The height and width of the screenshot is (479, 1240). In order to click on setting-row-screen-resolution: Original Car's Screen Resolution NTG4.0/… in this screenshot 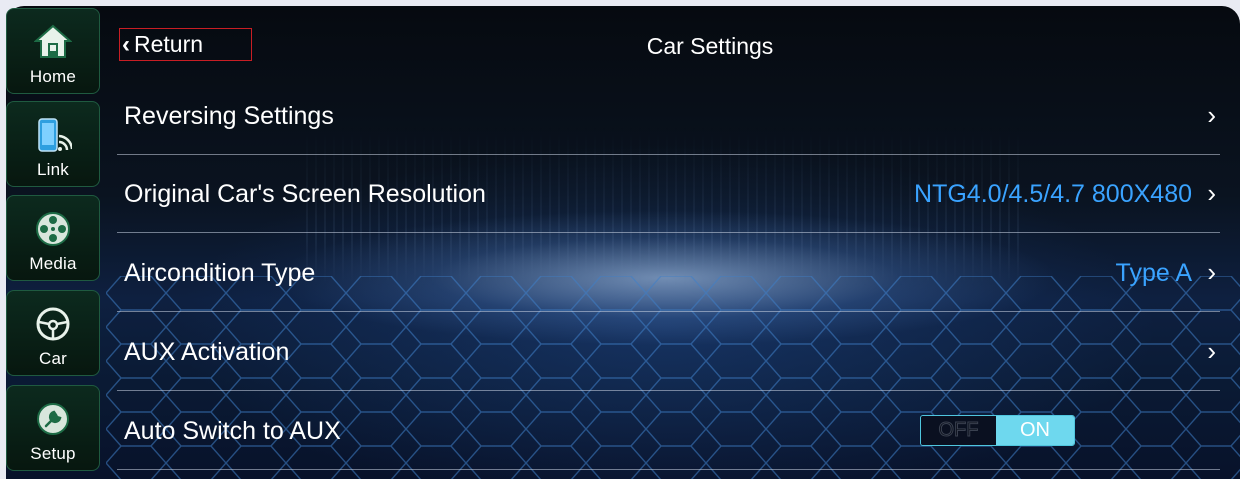, I will do `click(668, 194)`.